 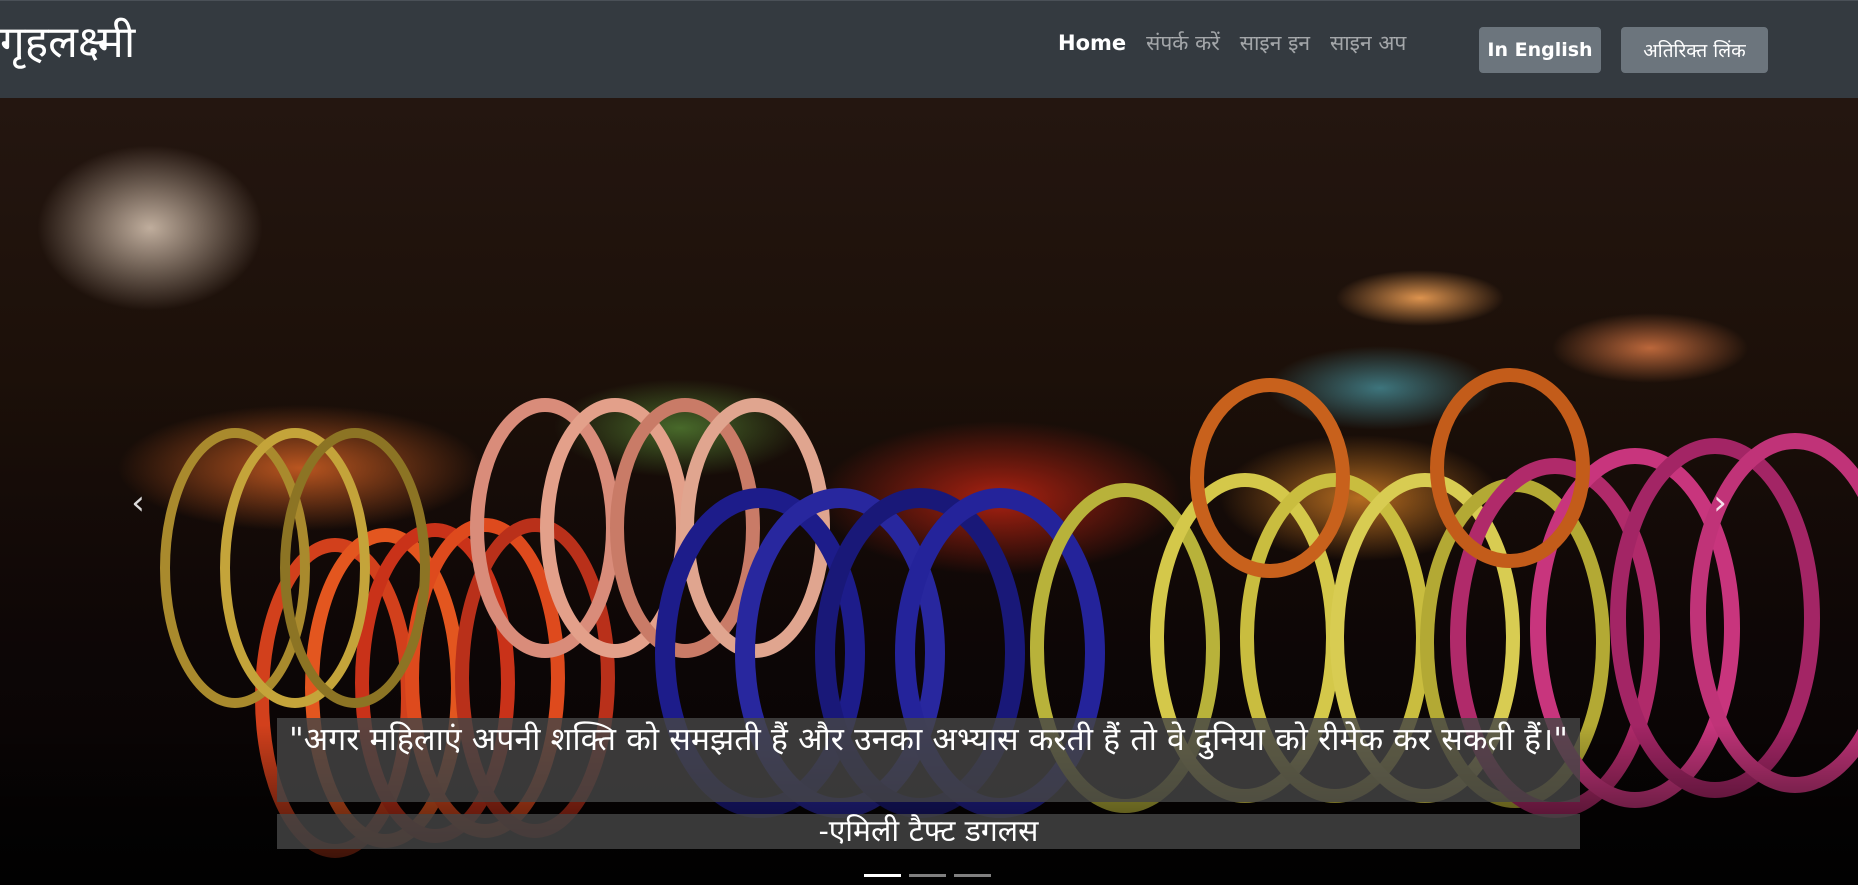 I want to click on nav-links: Home संपर्क करें साइन इन साइन अप, so click(x=1242, y=43).